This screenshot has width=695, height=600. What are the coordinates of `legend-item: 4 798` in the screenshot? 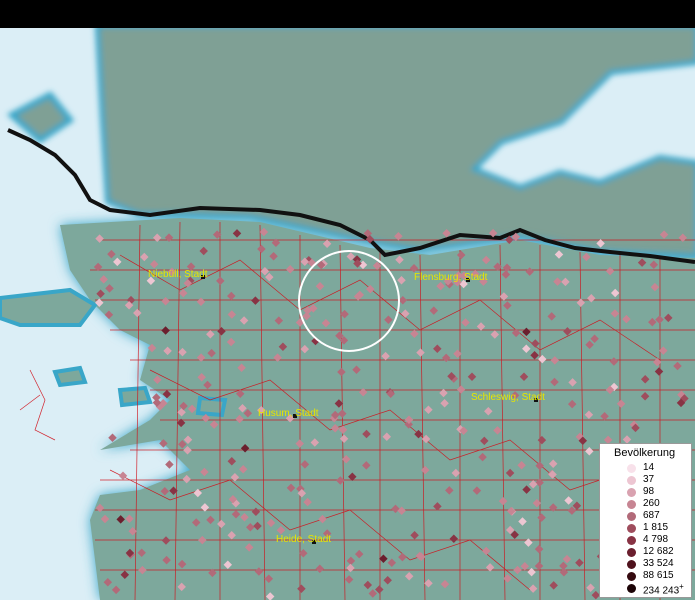 It's located at (646, 540).